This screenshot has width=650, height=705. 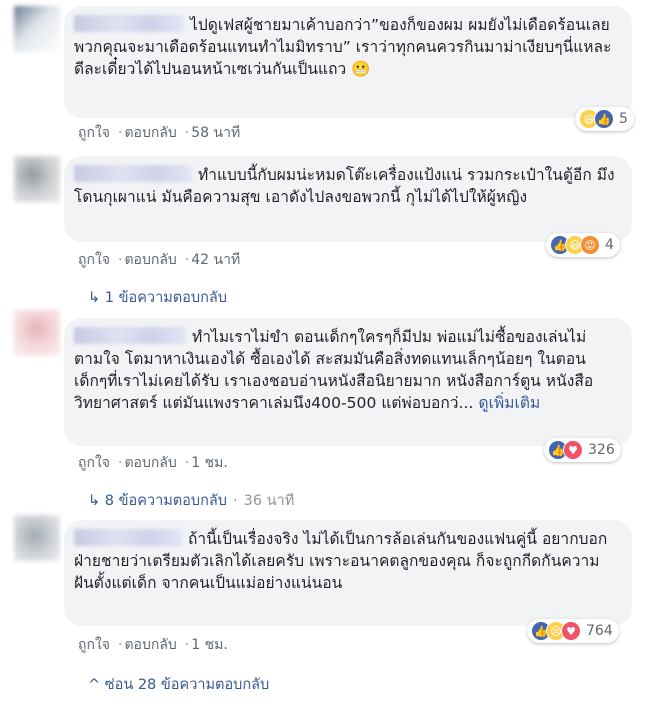 I want to click on reaction-summary: 👍 😆 😡 4, so click(x=583, y=245).